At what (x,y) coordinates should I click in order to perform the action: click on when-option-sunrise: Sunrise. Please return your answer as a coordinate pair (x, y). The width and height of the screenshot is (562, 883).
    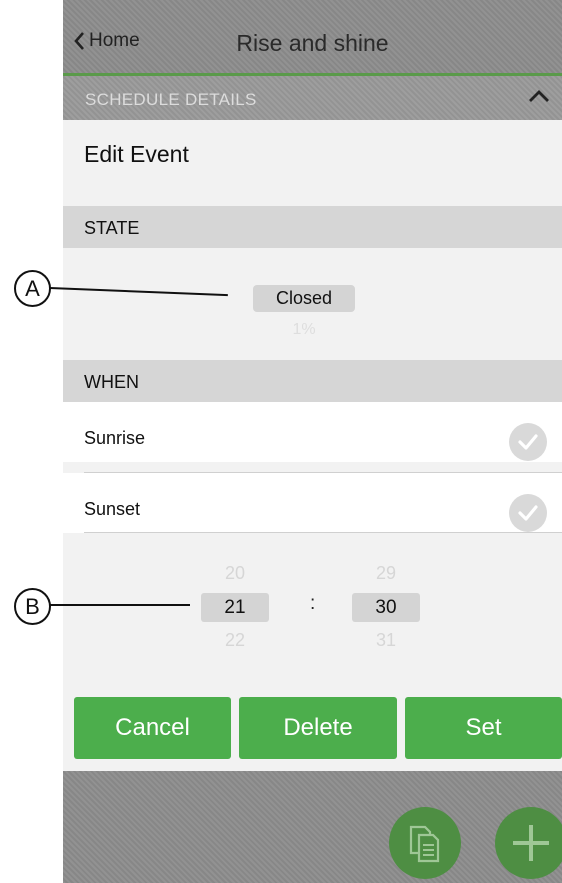
    Looking at the image, I should click on (312, 432).